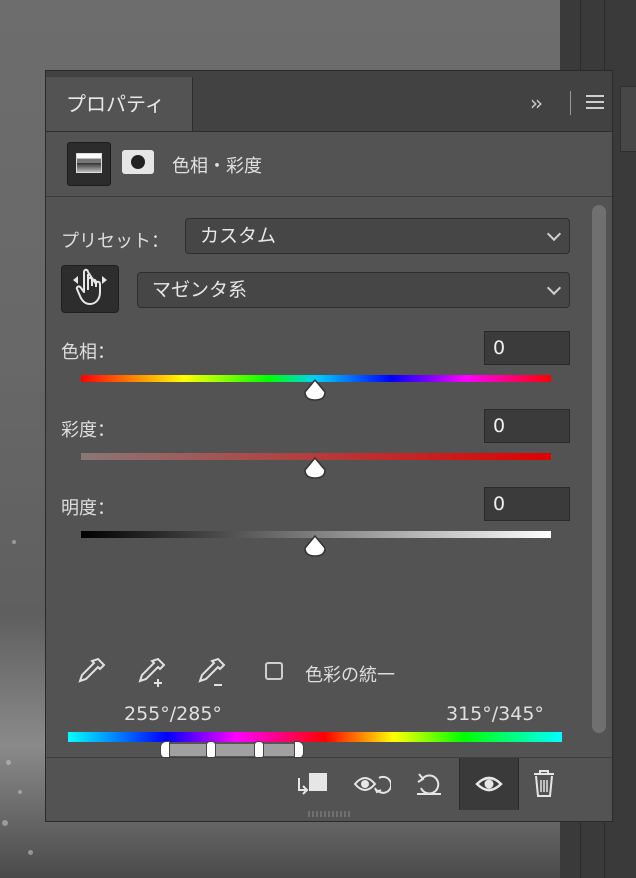 This screenshot has width=636, height=878. I want to click on layer-mask-icon, so click(138, 162).